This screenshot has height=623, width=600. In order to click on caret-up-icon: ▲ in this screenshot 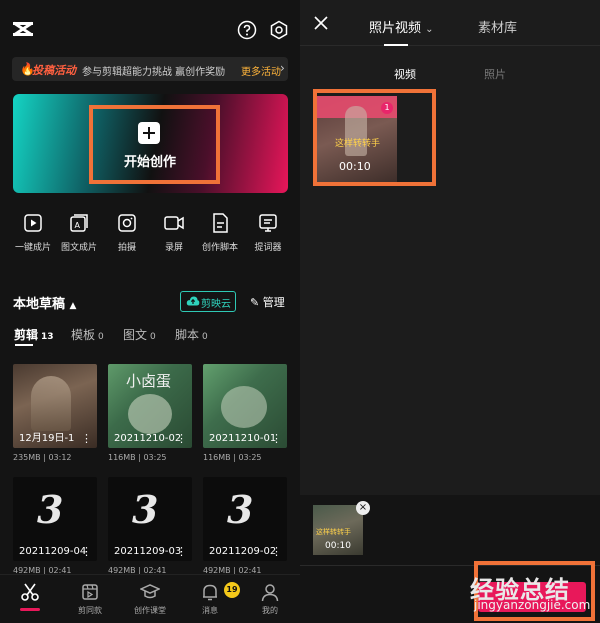, I will do `click(73, 306)`.